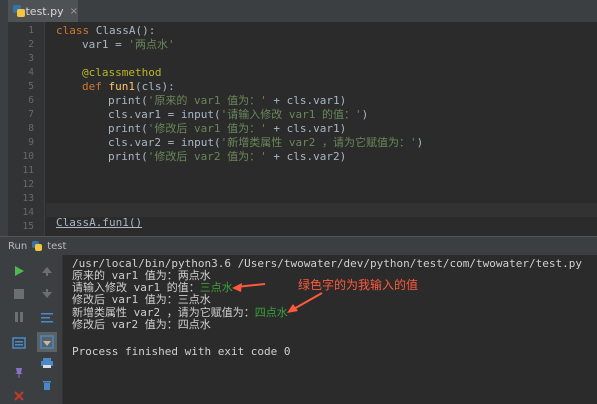 The height and width of the screenshot is (404, 597). Describe the element at coordinates (19, 373) in the screenshot. I see `pin-icon` at that location.